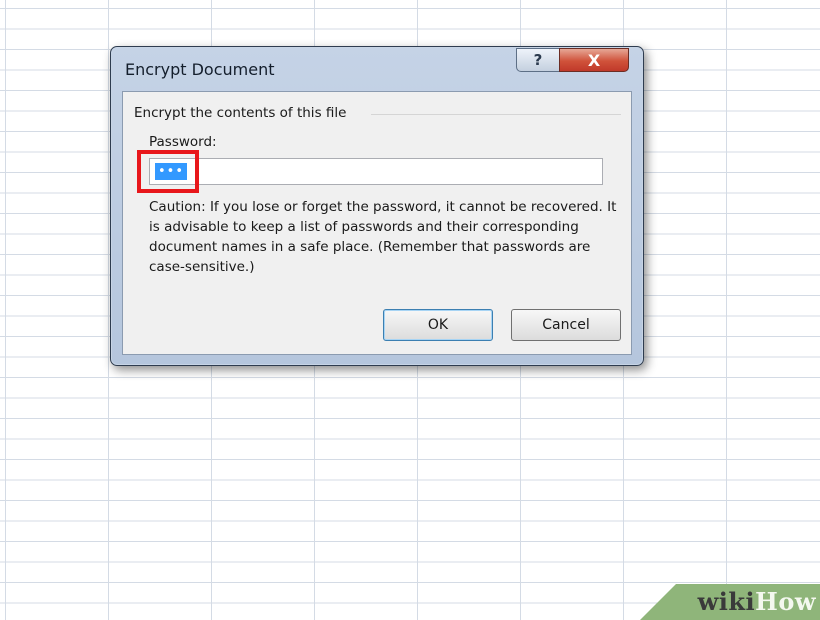  I want to click on cancel-button: Cancel, so click(566, 325).